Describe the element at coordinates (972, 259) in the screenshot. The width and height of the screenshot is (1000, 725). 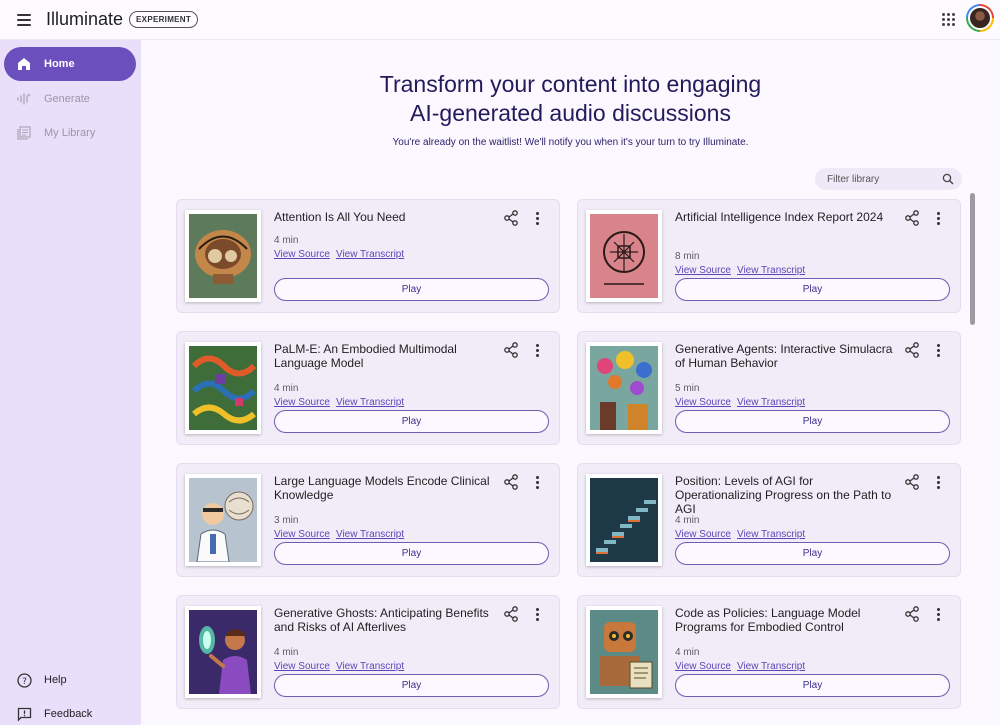
I see `scrollbar` at that location.